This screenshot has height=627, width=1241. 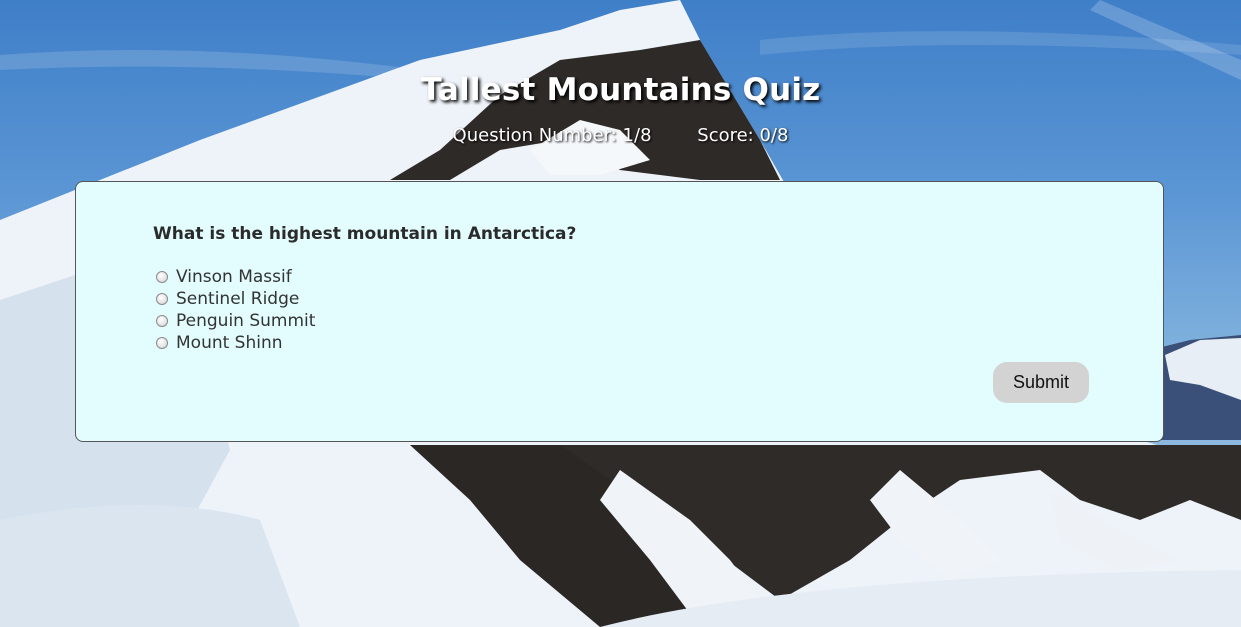 I want to click on quiz-stats: Question Number: 1/8 Score: 0/8, so click(x=620, y=136).